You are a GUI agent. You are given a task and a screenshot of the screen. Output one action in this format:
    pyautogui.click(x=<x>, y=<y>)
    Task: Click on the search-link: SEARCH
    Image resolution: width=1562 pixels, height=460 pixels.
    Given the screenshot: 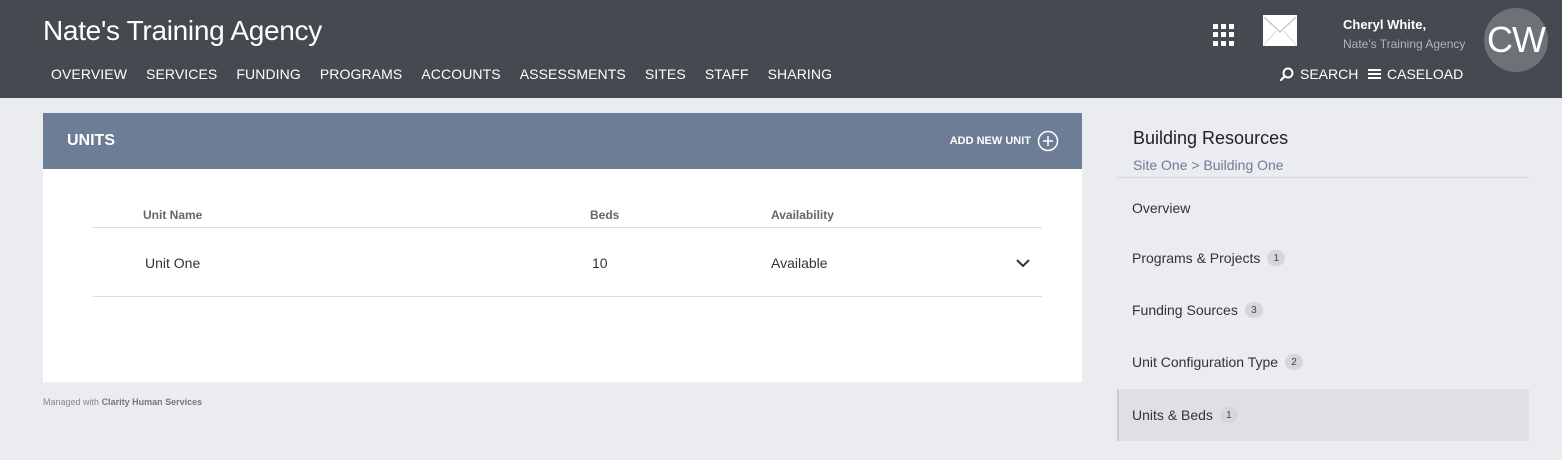 What is the action you would take?
    pyautogui.click(x=1319, y=74)
    